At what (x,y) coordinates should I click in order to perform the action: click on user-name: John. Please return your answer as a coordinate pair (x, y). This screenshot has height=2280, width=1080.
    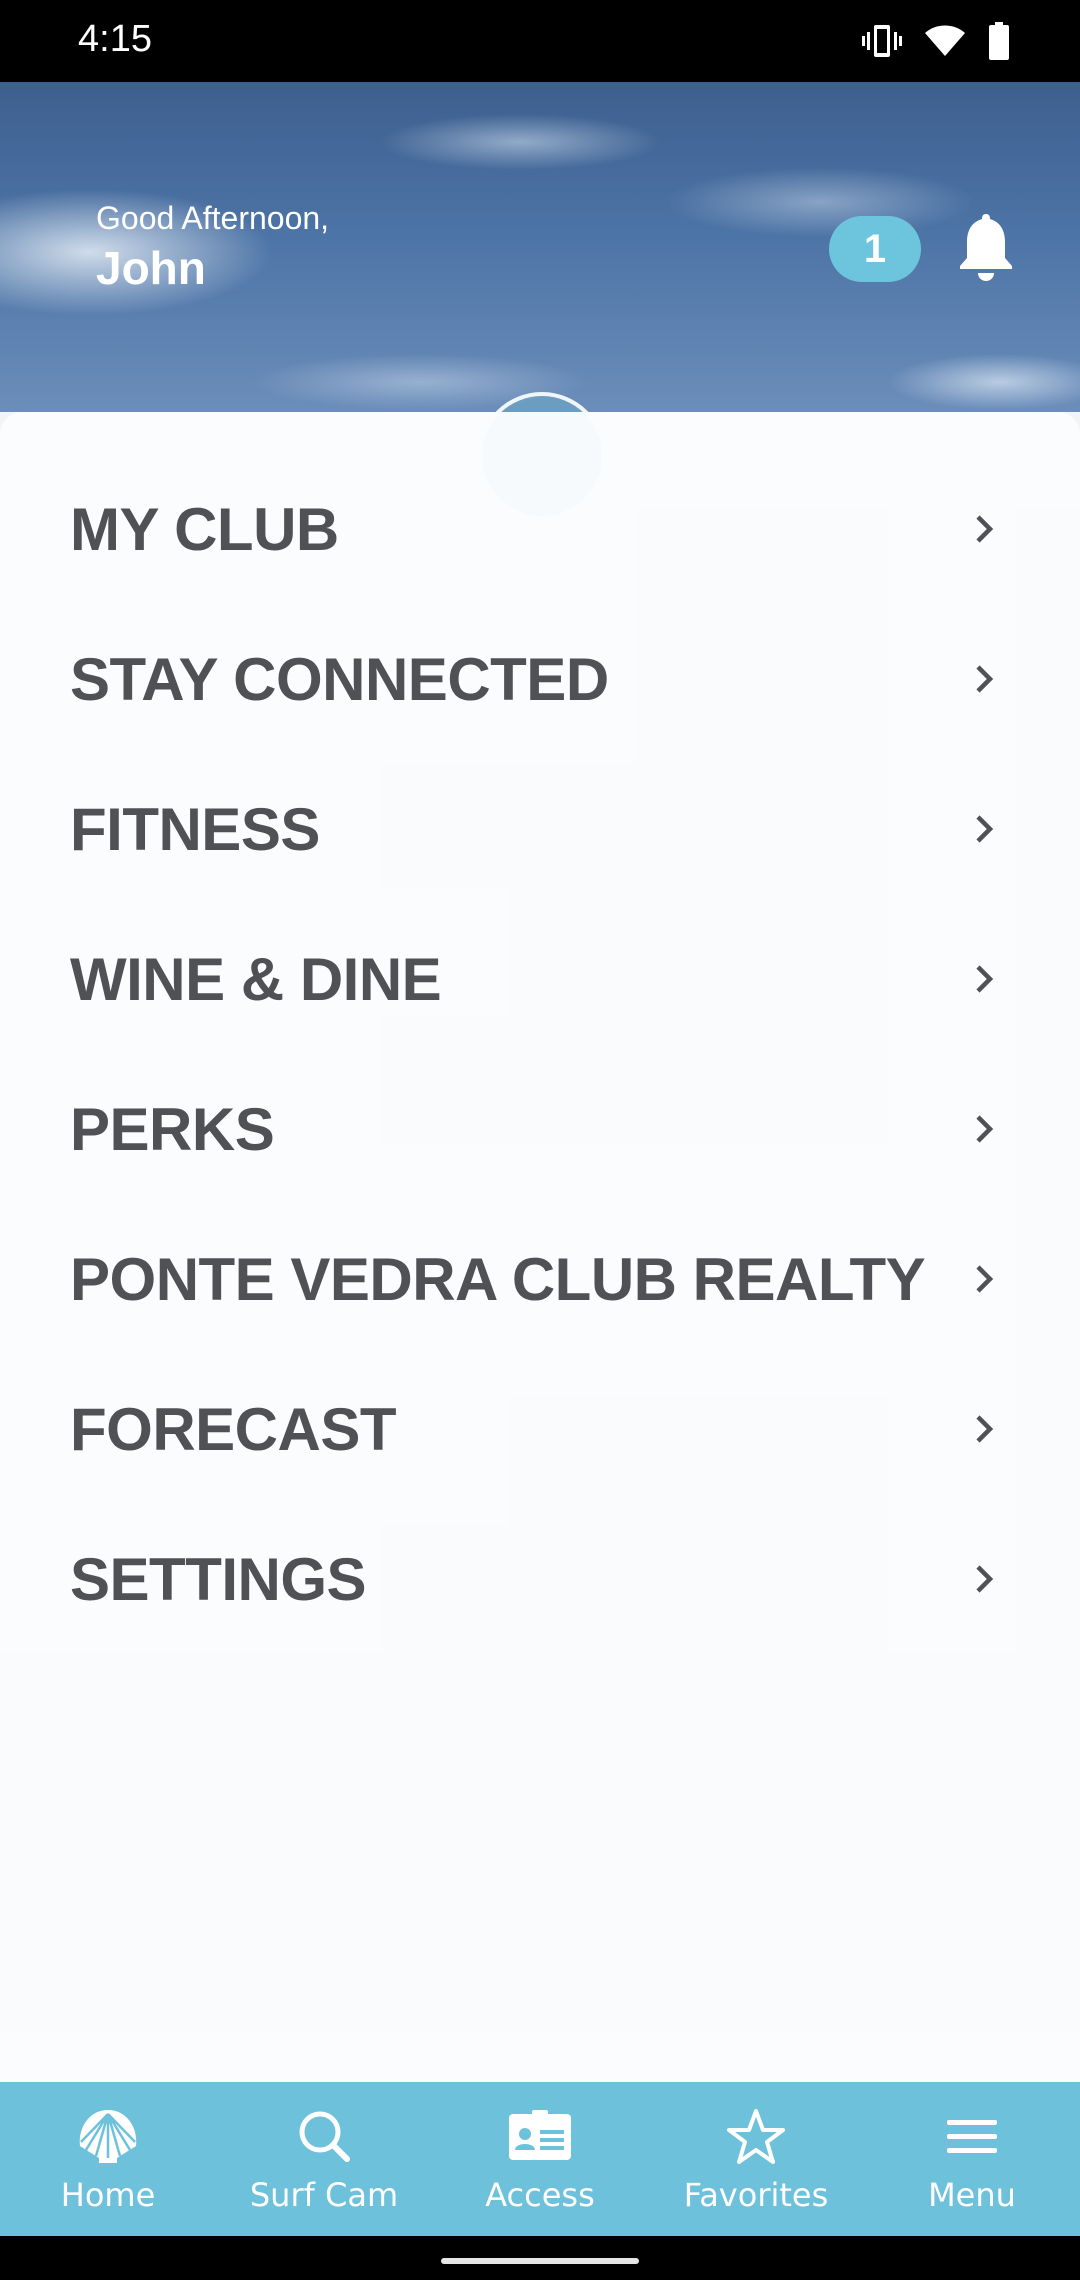
    Looking at the image, I should click on (151, 268).